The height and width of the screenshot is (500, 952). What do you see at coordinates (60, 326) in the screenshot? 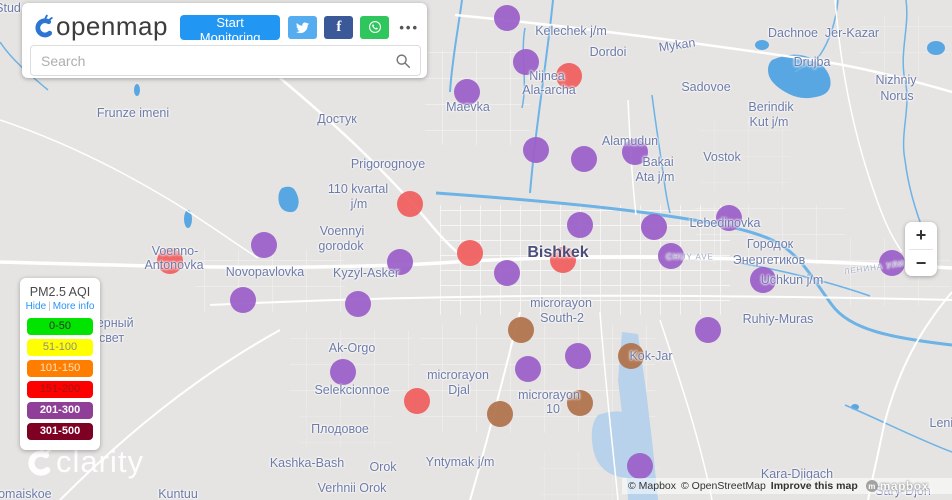
I see `legend-band: 0-50` at bounding box center [60, 326].